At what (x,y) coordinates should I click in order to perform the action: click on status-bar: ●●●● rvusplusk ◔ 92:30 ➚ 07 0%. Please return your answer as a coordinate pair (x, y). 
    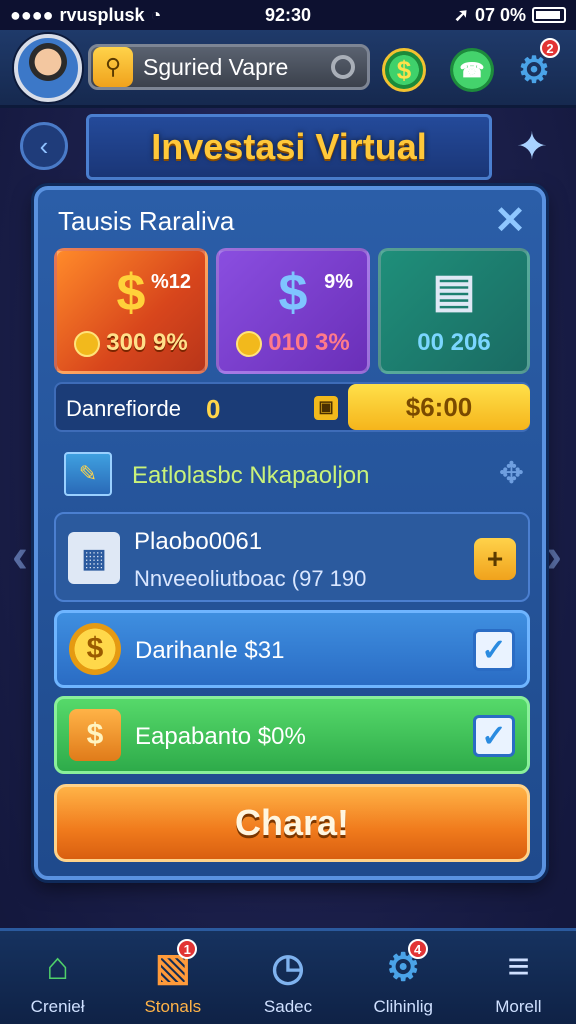
    Looking at the image, I should click on (288, 15).